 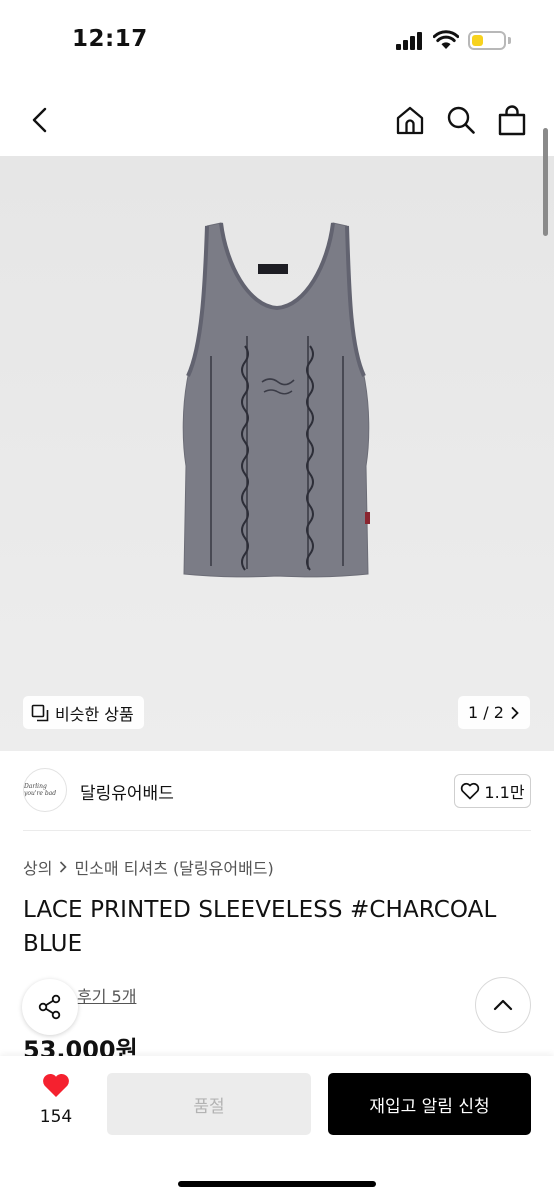 I want to click on scroll-to-top-button, so click(x=503, y=1005).